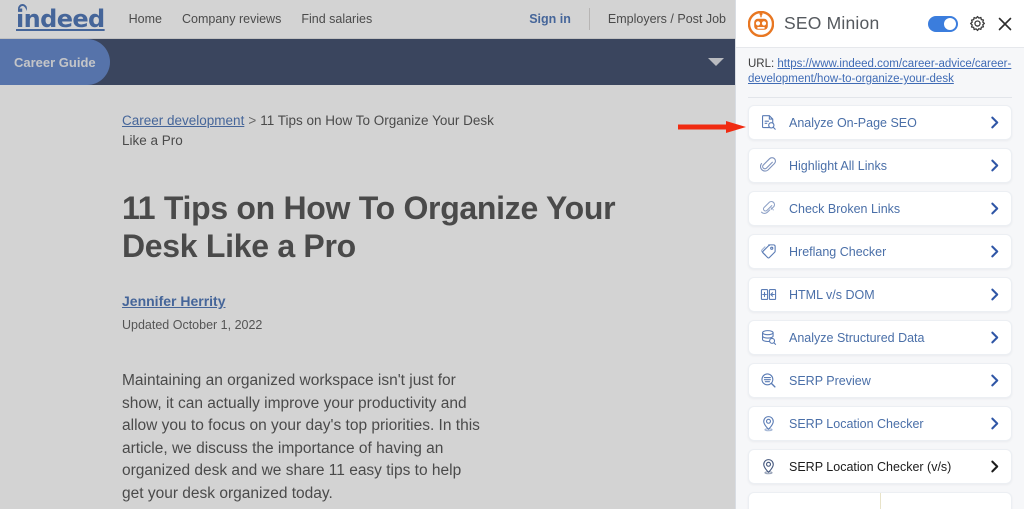  I want to click on panel-header: SEO Minion, so click(880, 24).